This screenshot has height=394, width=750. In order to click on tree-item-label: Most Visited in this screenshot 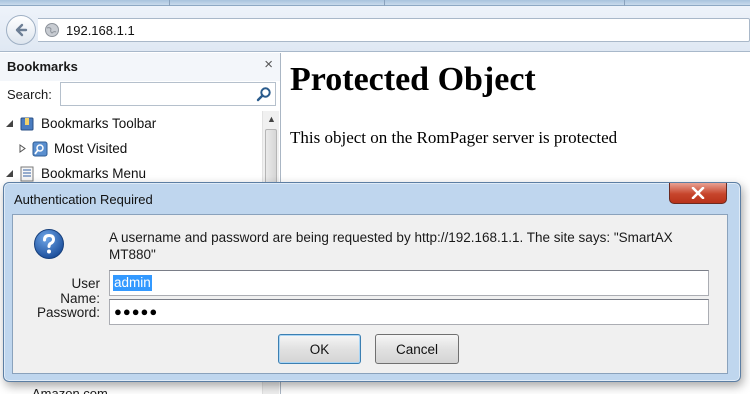, I will do `click(91, 148)`.